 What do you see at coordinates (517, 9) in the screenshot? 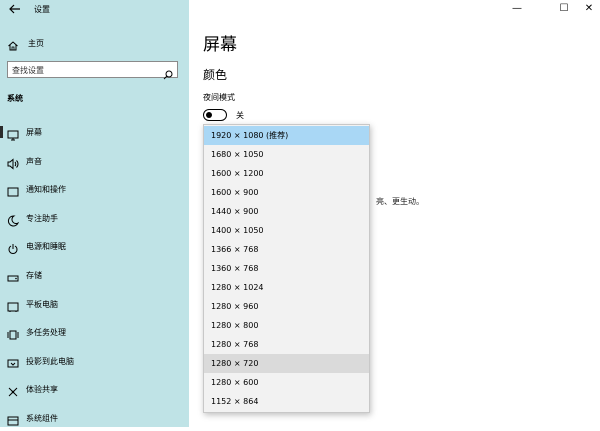
I see `minimize-button: —` at bounding box center [517, 9].